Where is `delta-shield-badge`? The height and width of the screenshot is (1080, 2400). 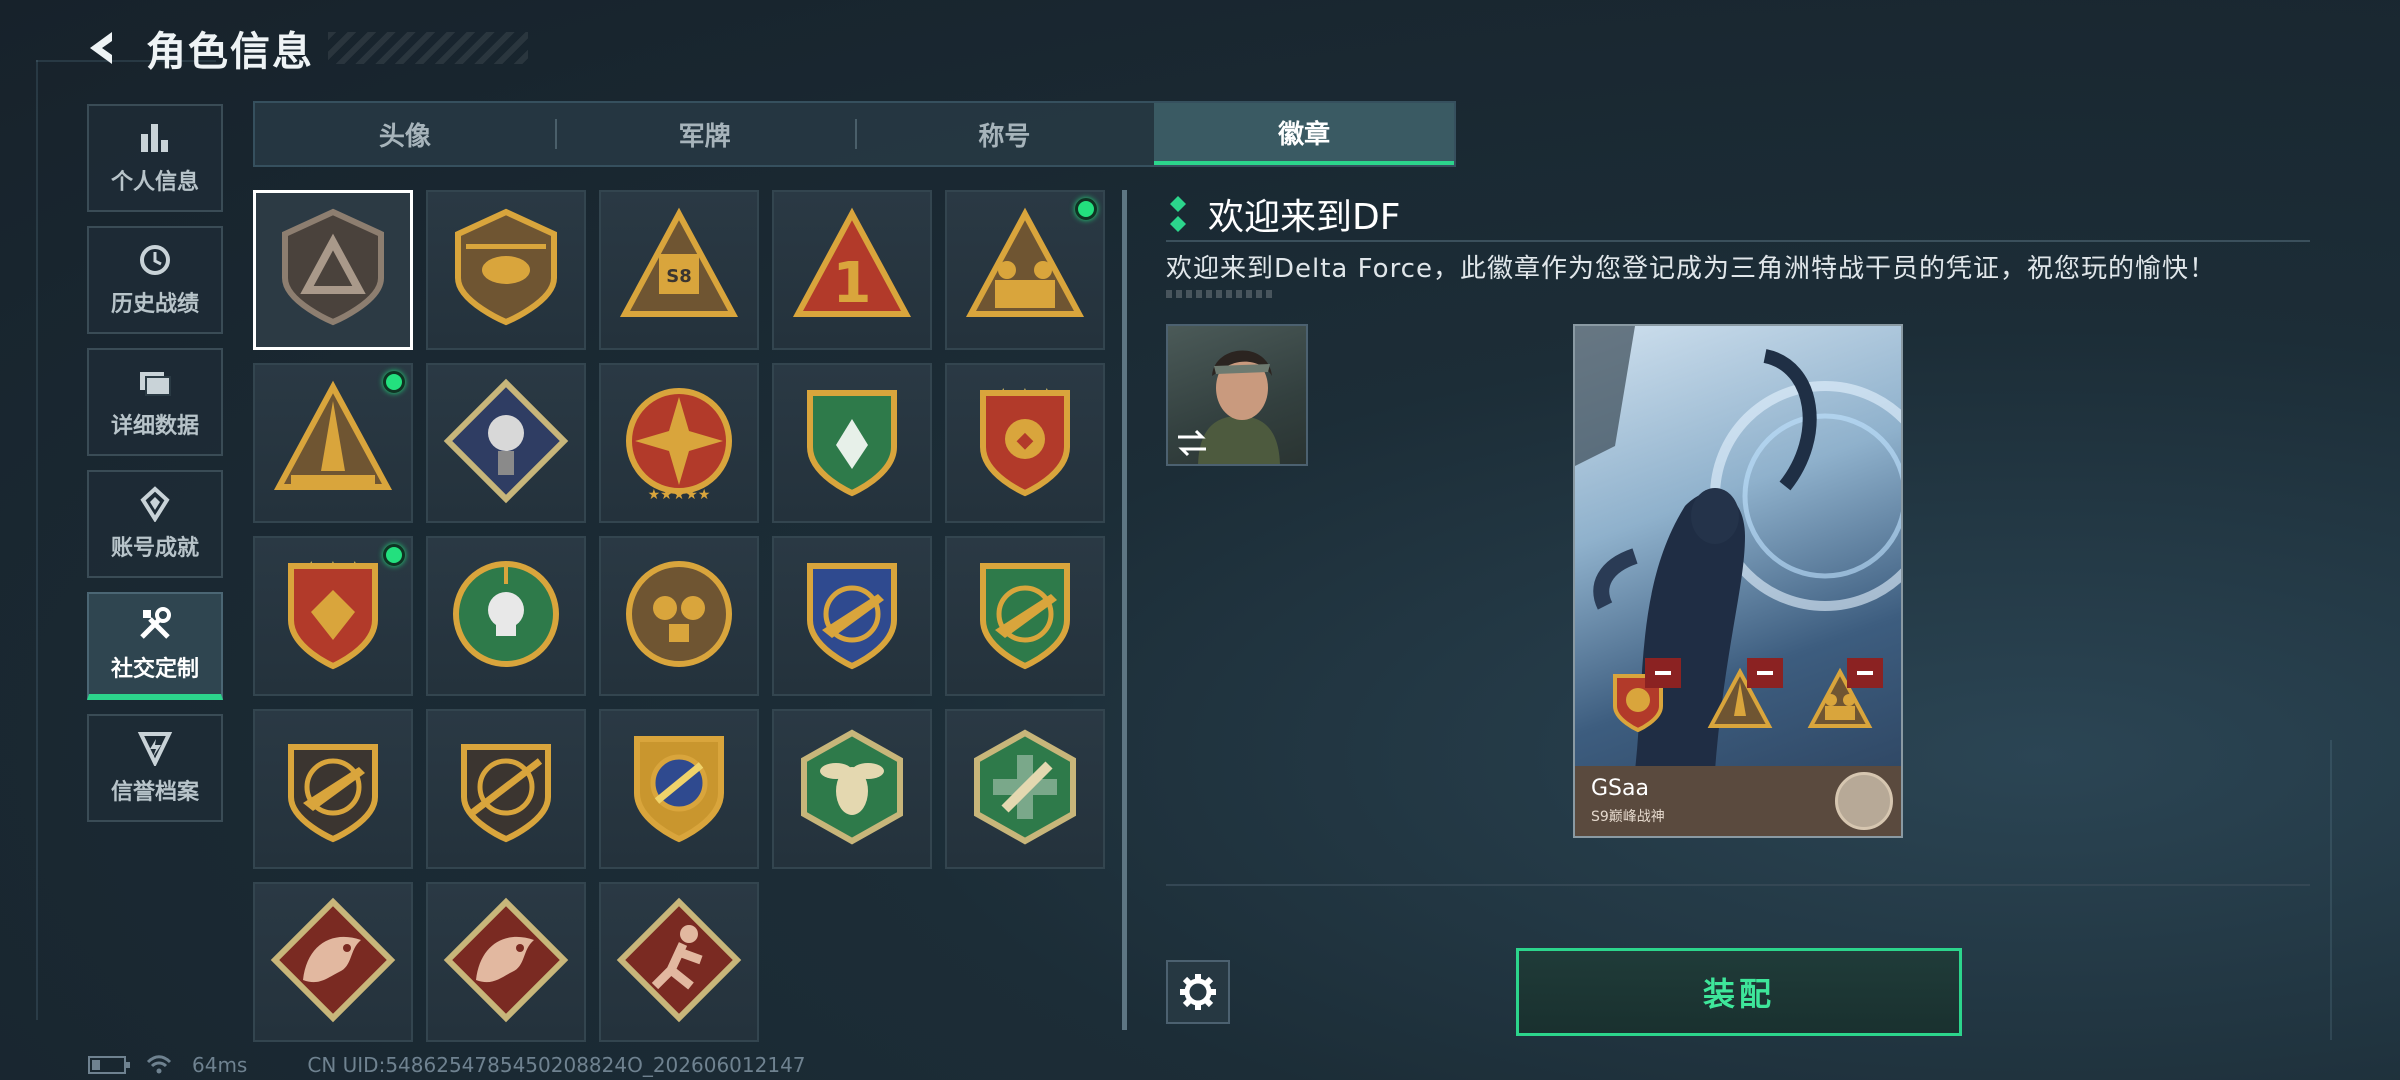
delta-shield-badge is located at coordinates (333, 270).